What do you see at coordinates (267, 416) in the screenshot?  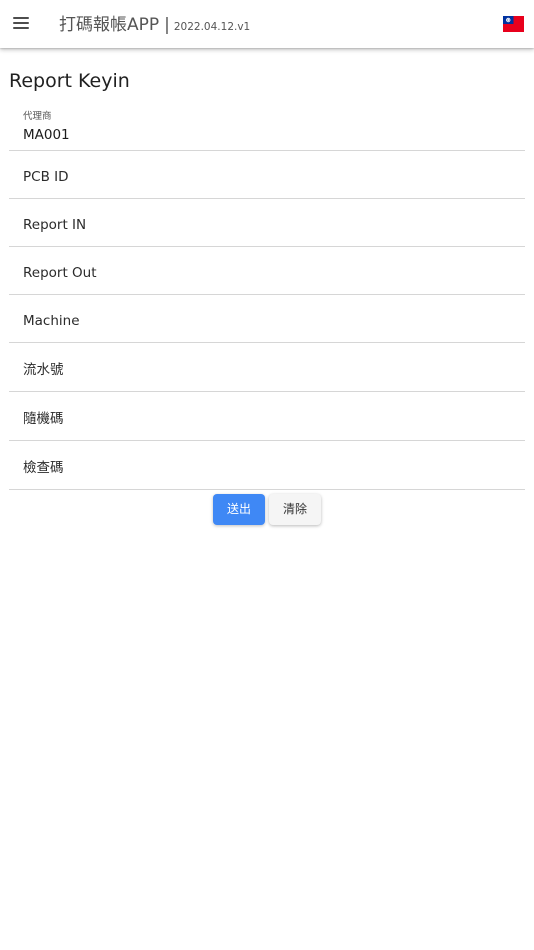 I see `random-code-field: 隨機碼` at bounding box center [267, 416].